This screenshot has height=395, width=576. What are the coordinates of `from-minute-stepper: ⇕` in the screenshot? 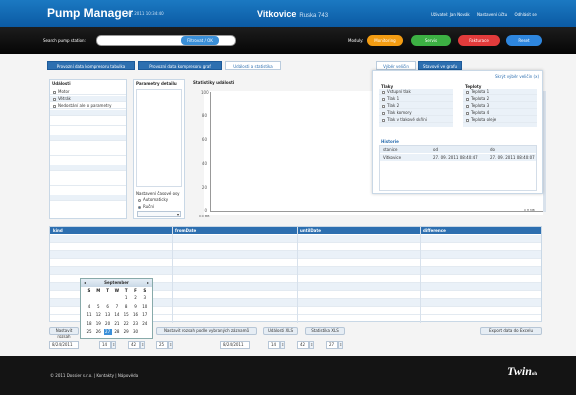 It's located at (142, 345).